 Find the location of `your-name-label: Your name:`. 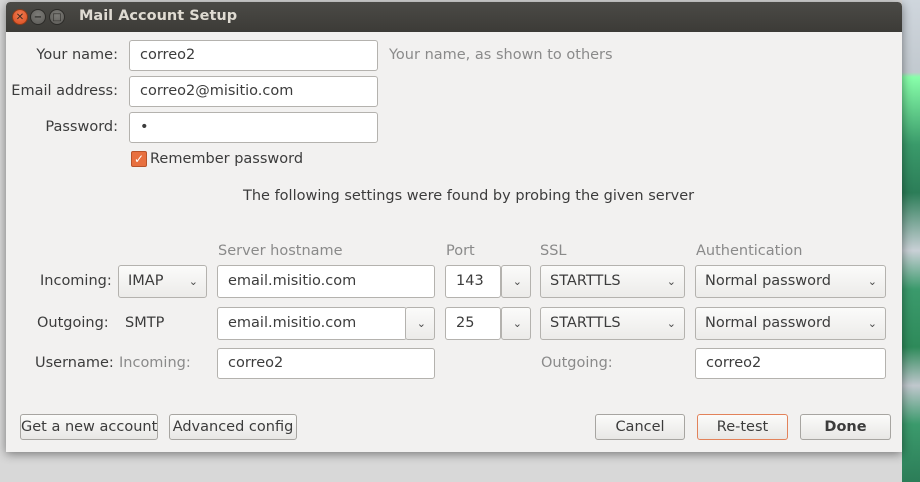

your-name-label: Your name: is located at coordinates (77, 55).